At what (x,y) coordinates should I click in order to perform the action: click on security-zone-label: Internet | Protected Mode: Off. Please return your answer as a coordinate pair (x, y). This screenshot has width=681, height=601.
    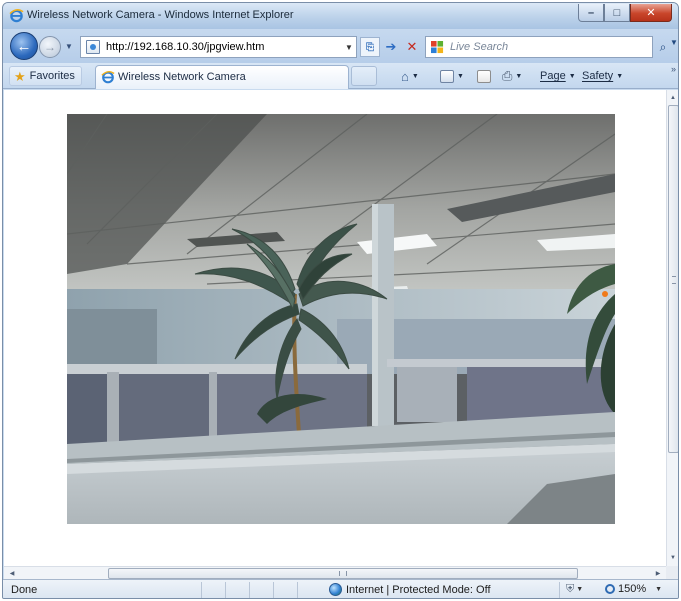
    Looking at the image, I should click on (418, 589).